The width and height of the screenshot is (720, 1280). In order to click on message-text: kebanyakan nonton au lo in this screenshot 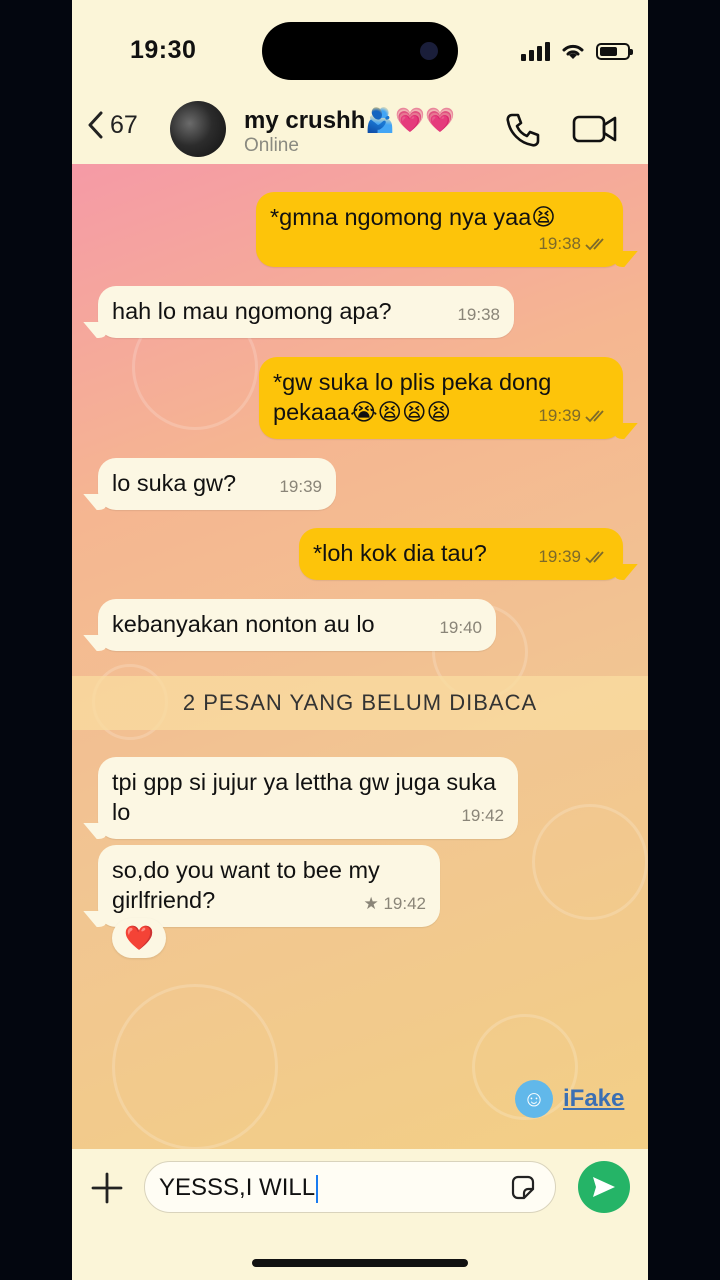, I will do `click(243, 624)`.